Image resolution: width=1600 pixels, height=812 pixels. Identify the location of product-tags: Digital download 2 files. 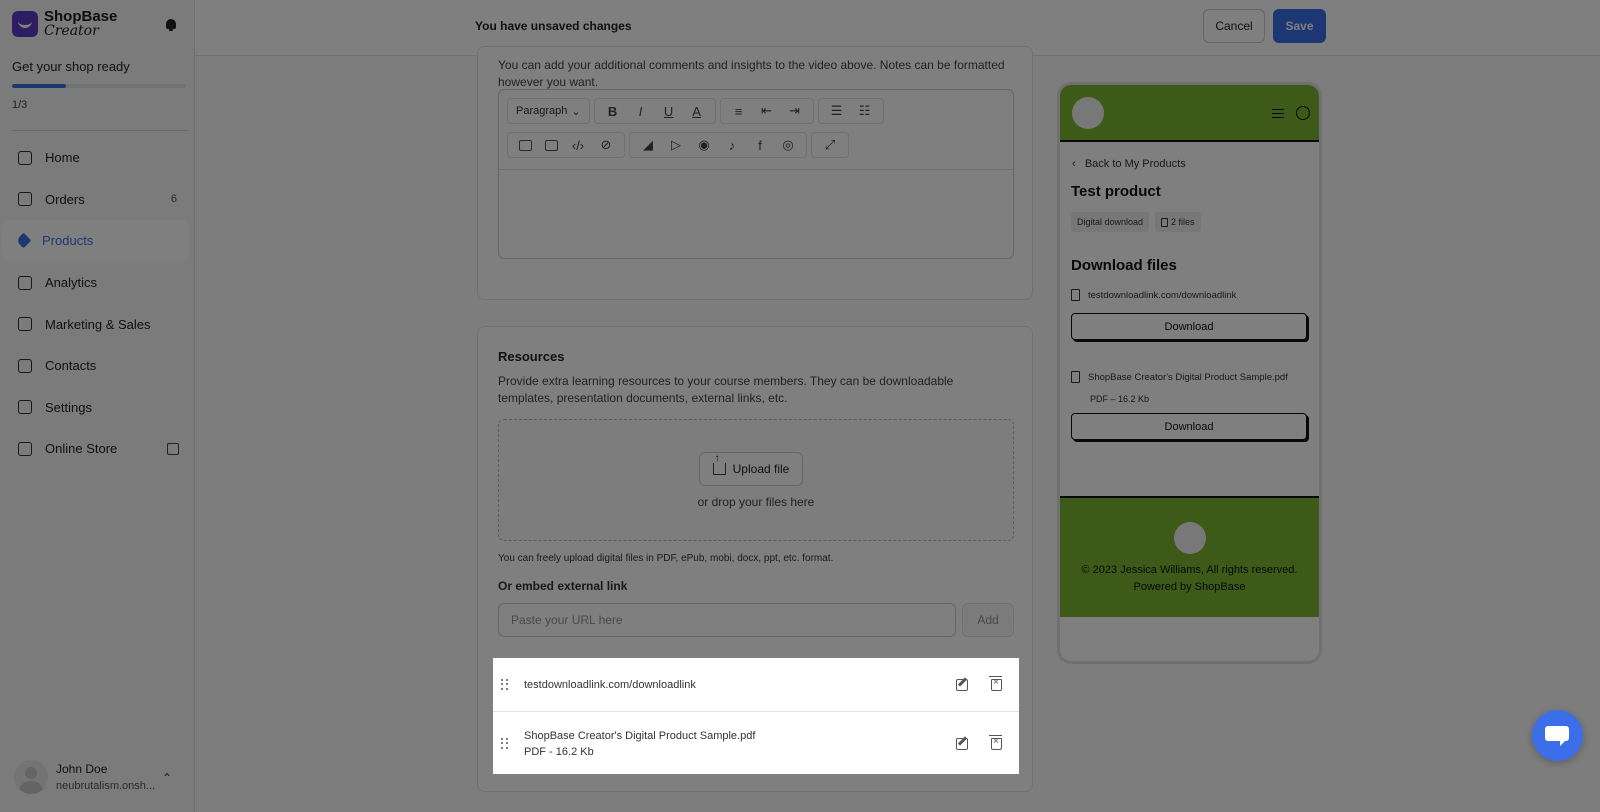
(1136, 222).